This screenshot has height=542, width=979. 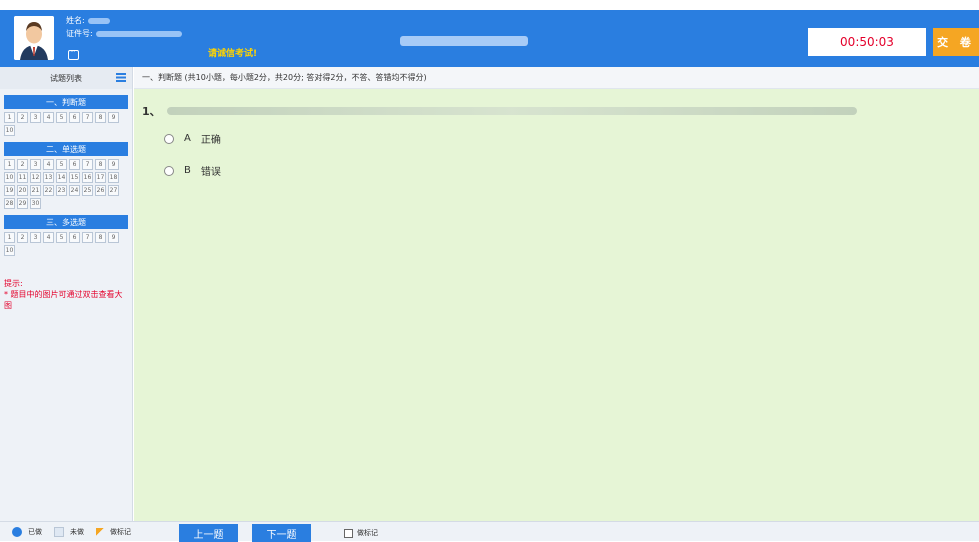 What do you see at coordinates (208, 533) in the screenshot?
I see `previous-question-button: 上一题` at bounding box center [208, 533].